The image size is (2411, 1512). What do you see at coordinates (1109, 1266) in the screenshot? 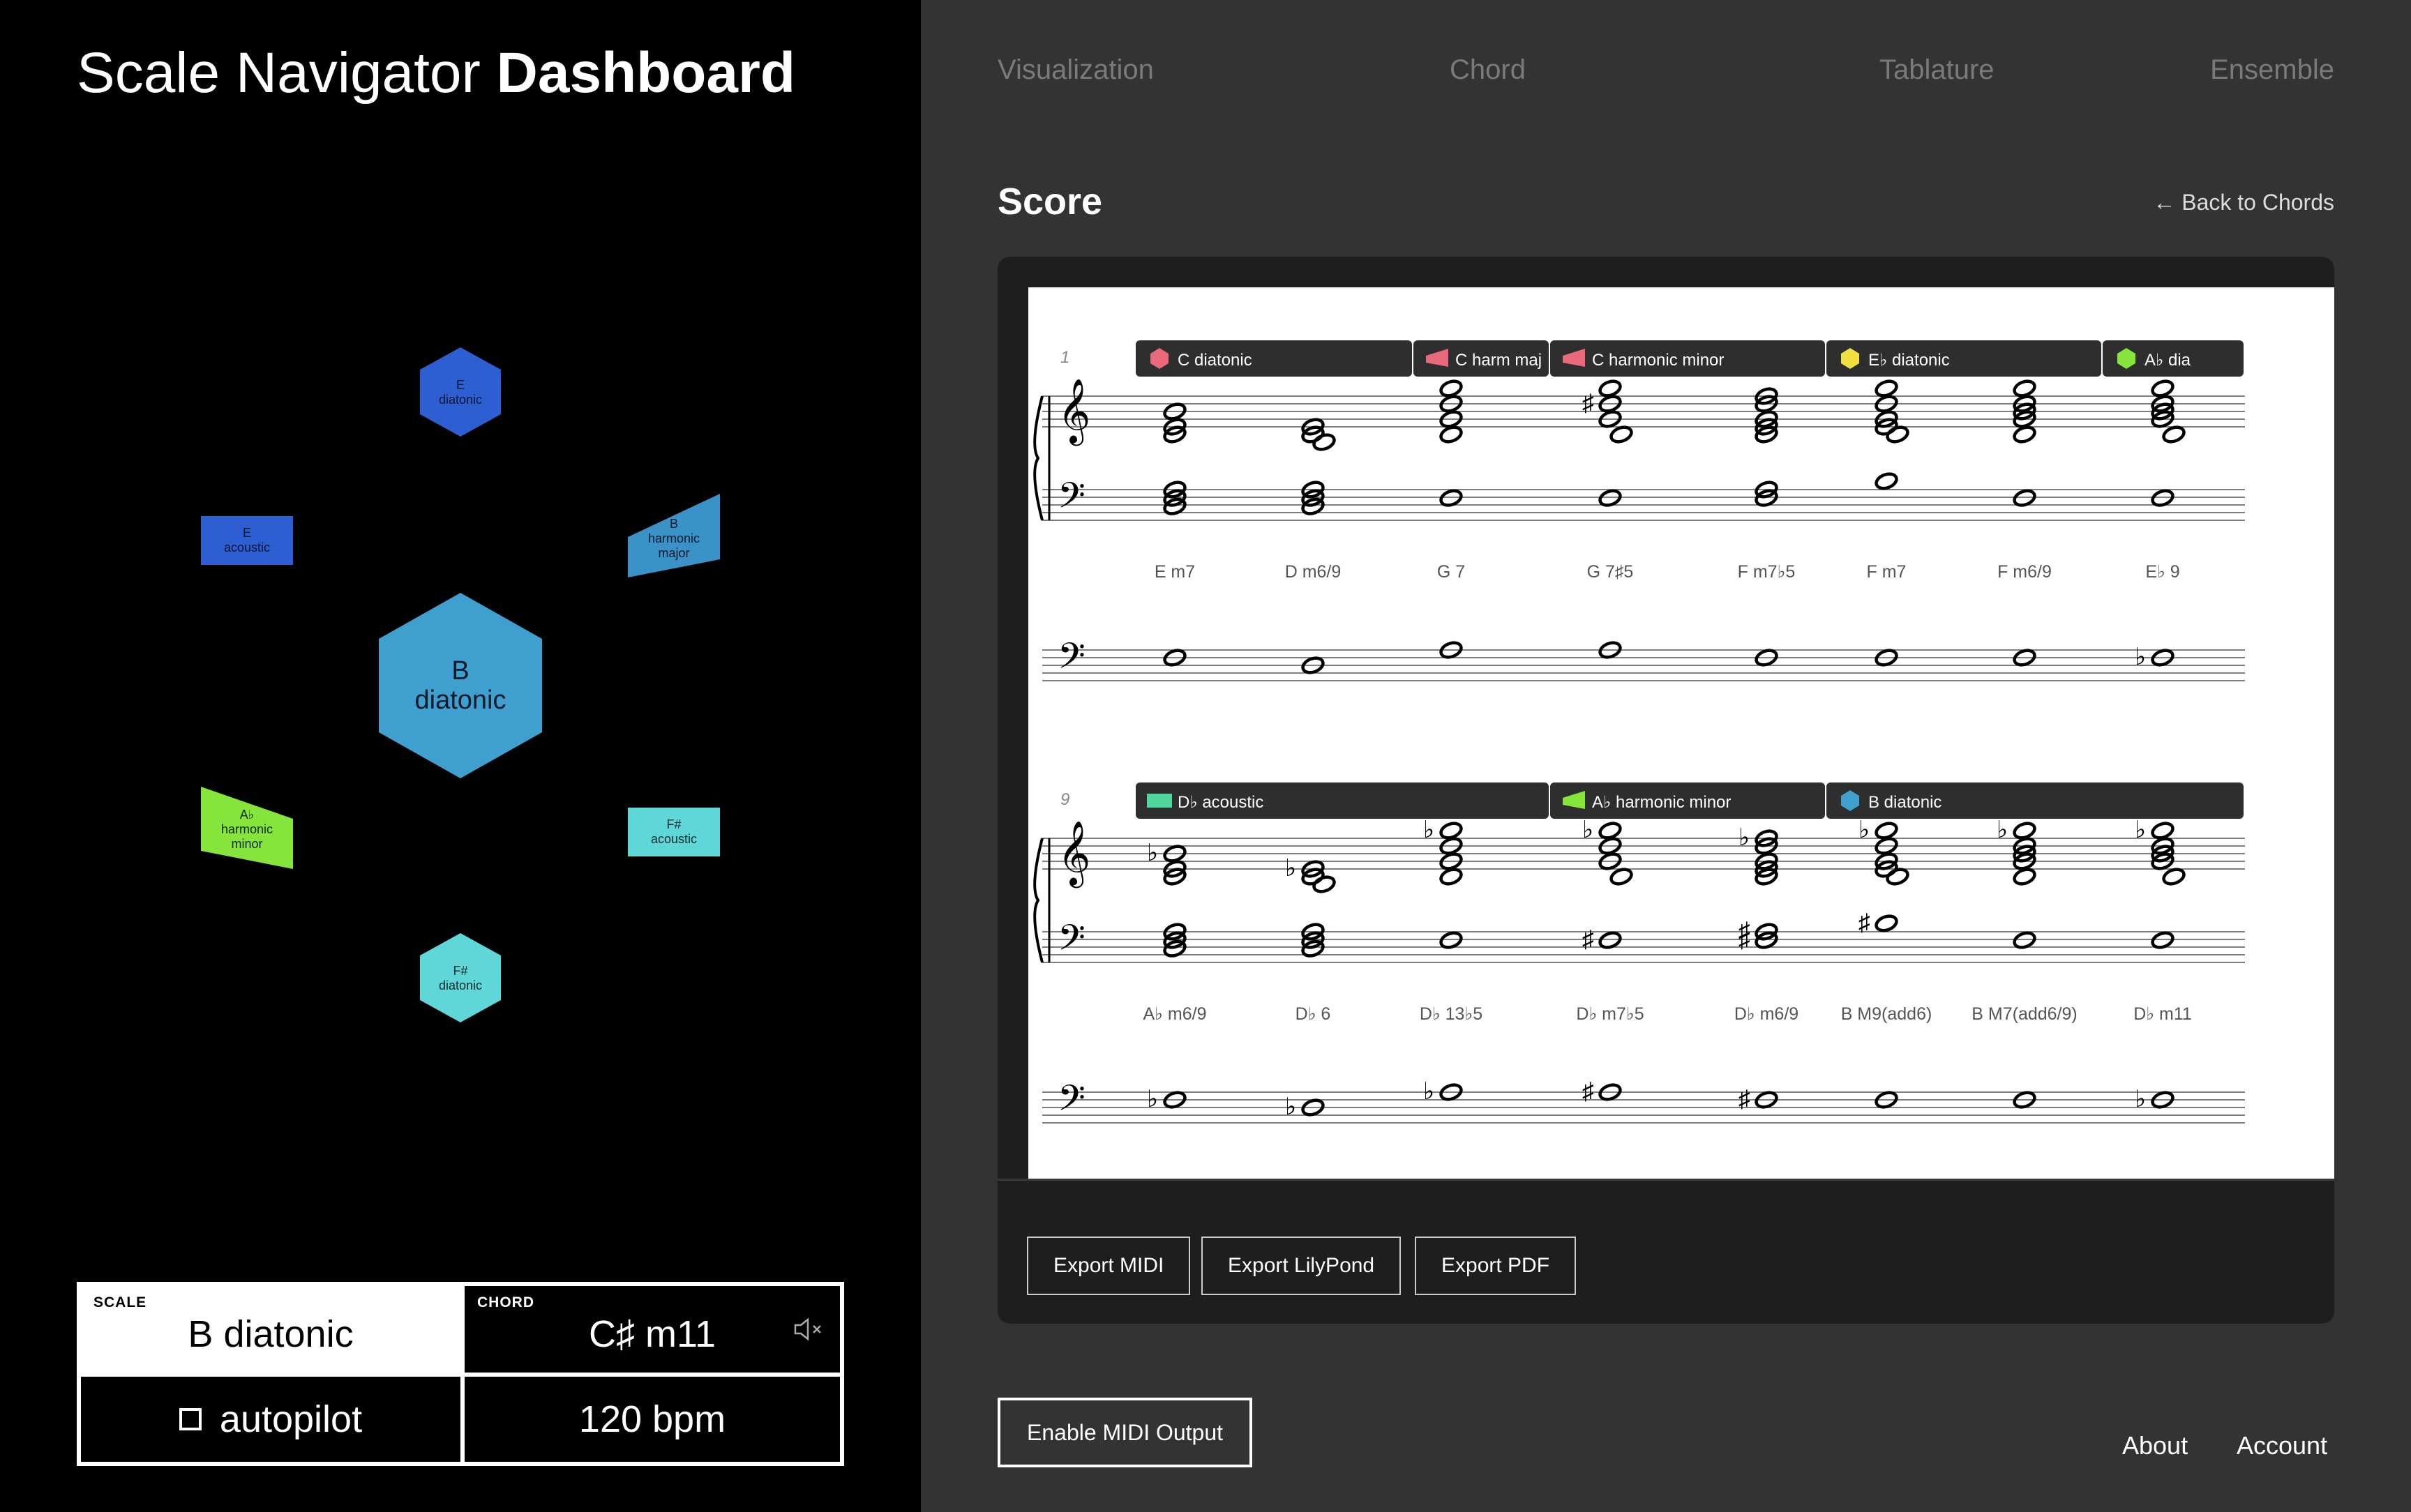
I see `export-midi-button: Export MIDI` at bounding box center [1109, 1266].